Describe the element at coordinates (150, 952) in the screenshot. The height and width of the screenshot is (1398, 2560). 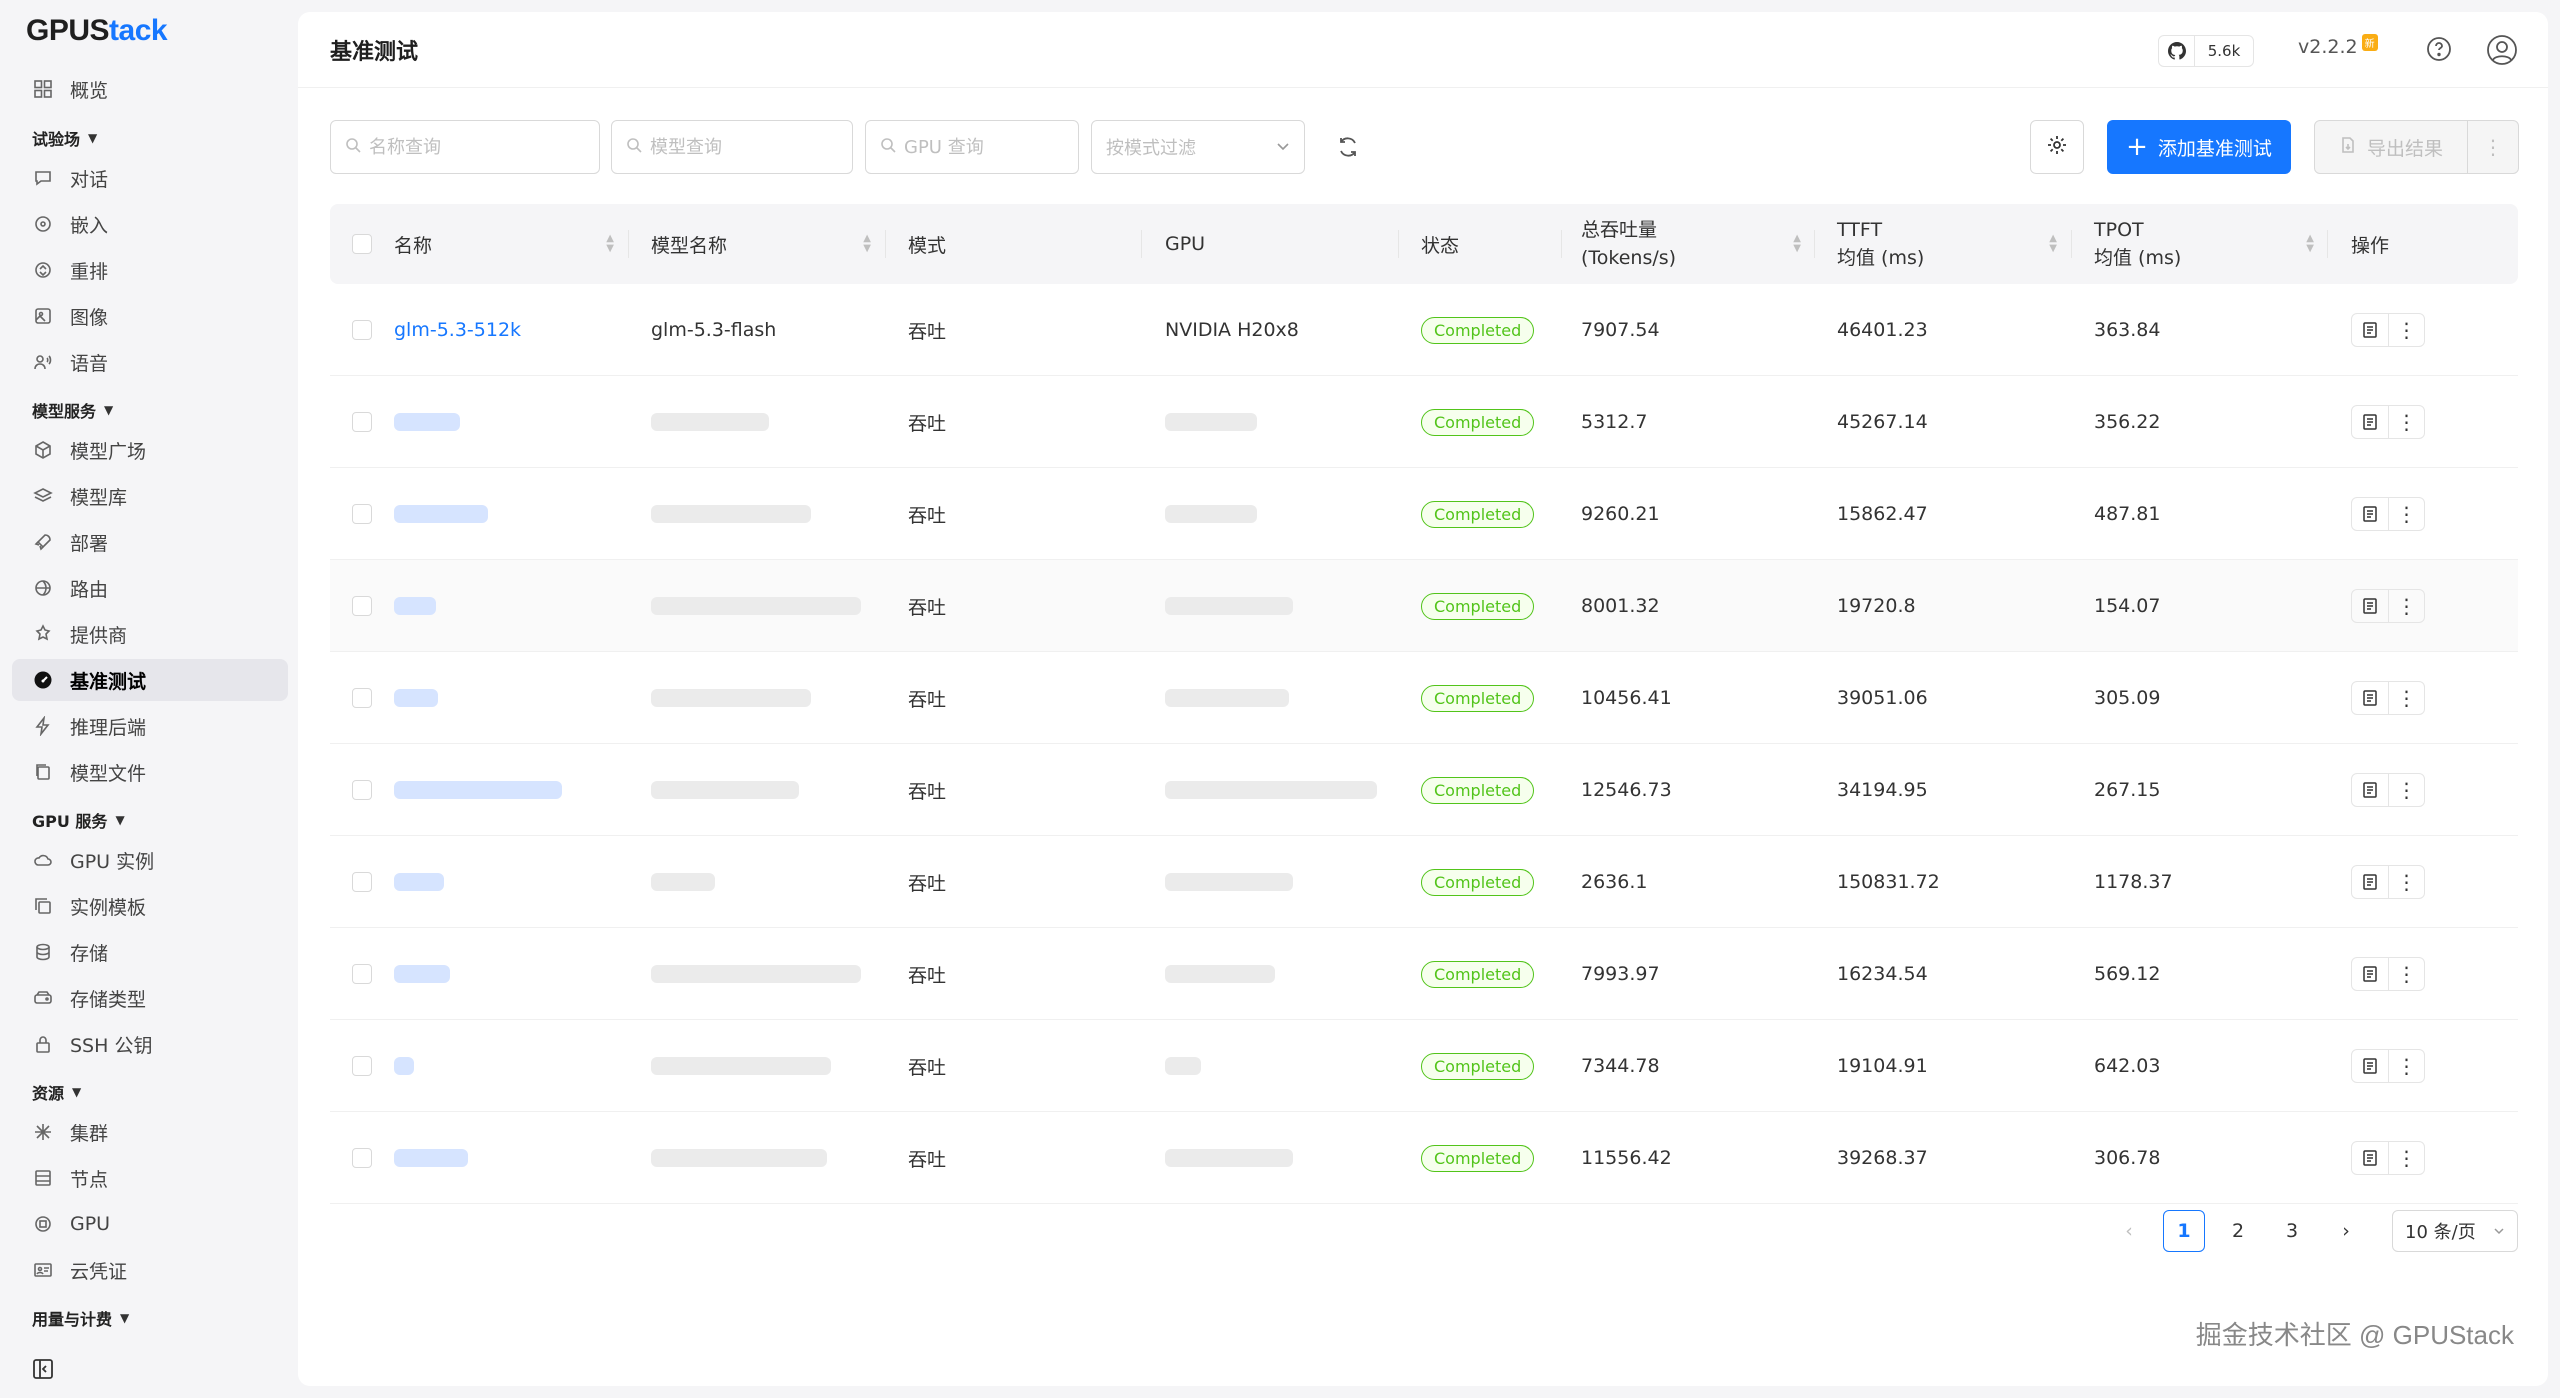
I see `sidebar-item-storage: 存储` at that location.